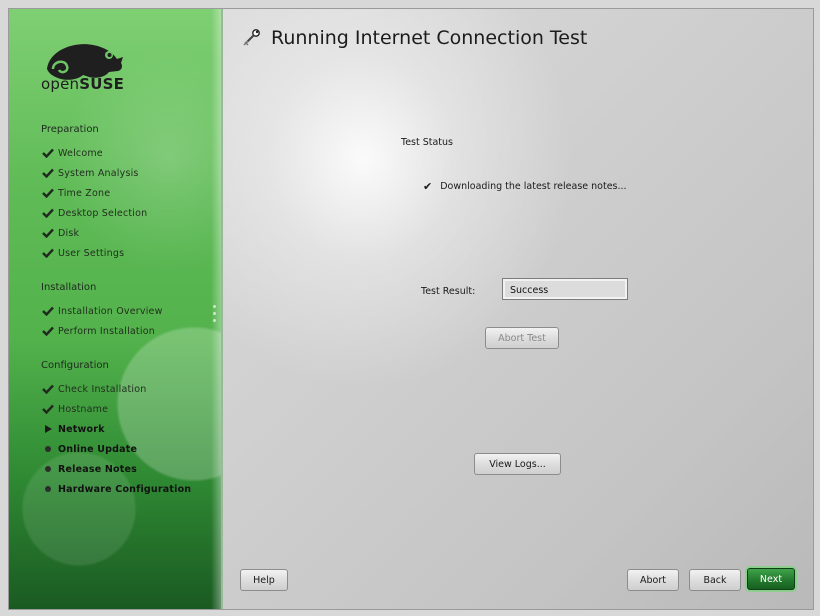  What do you see at coordinates (429, 38) in the screenshot?
I see `page-title: Running Internet Connection Test` at bounding box center [429, 38].